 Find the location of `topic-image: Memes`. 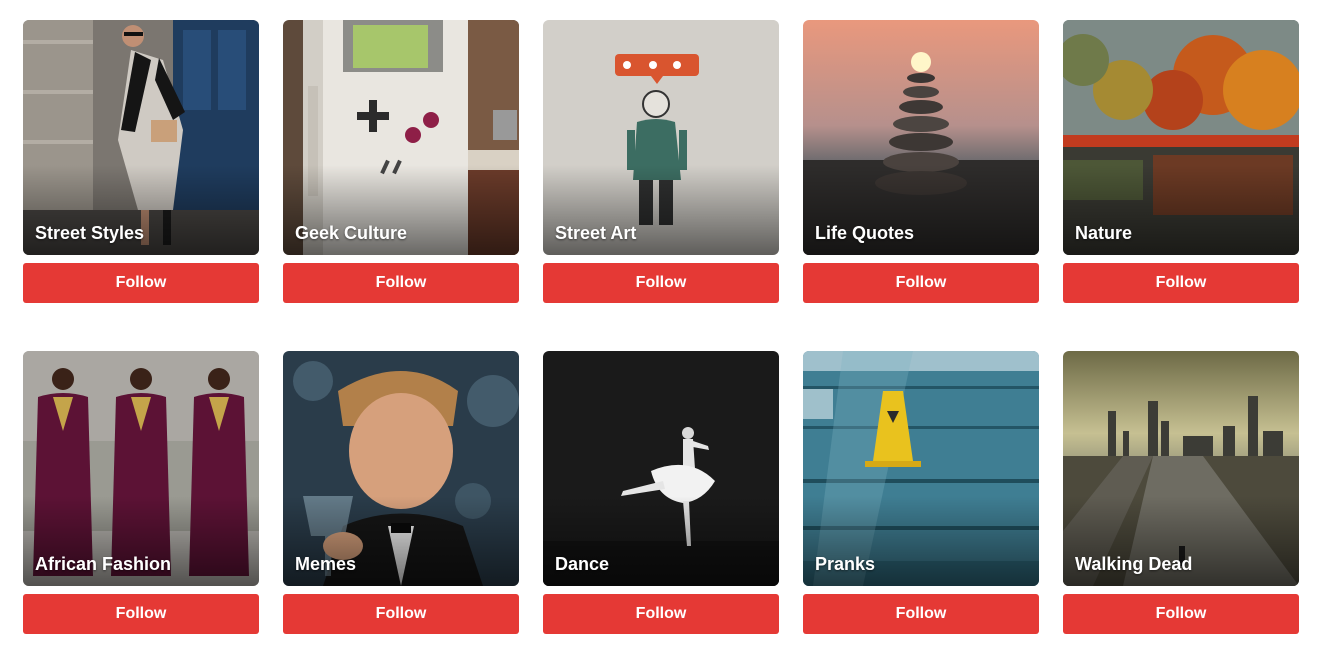

topic-image: Memes is located at coordinates (401, 468).